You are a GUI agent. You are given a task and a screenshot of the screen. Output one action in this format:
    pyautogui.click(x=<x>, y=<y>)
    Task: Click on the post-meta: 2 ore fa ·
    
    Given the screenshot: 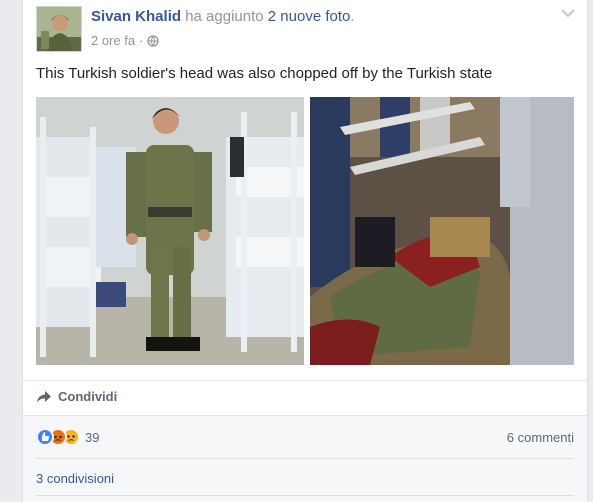 What is the action you would take?
    pyautogui.click(x=125, y=40)
    